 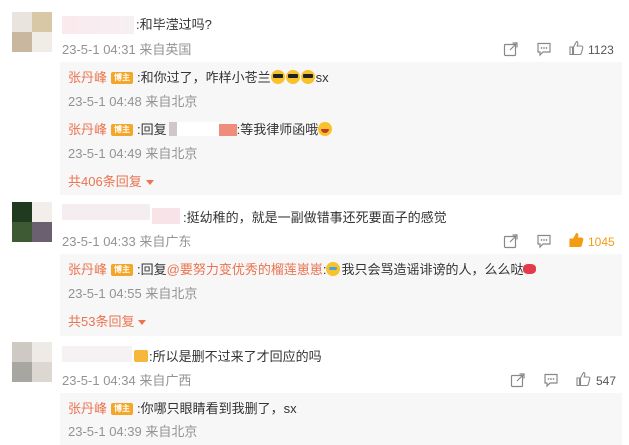 I want to click on comment-meta: 23-5-1 04:34 来自广西, so click(x=126, y=381).